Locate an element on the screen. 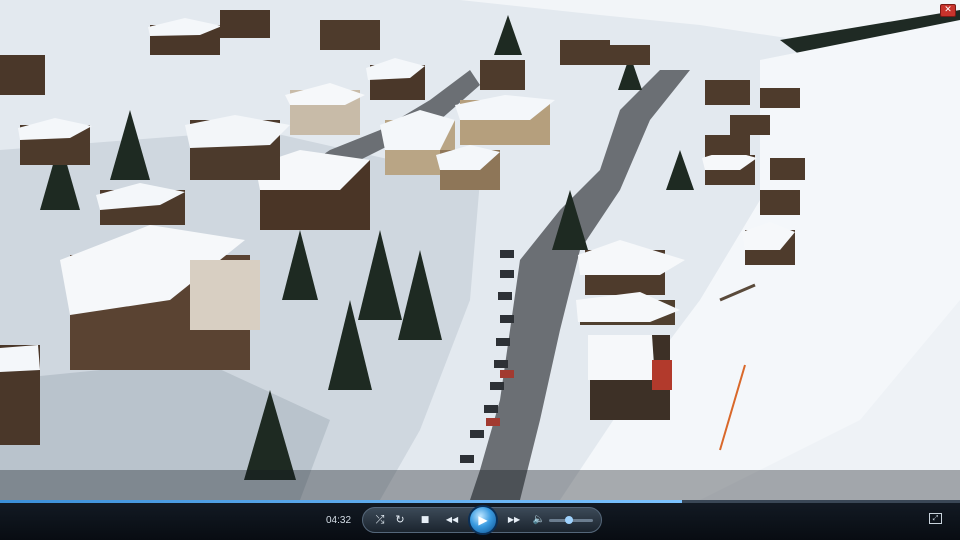  volume-slider is located at coordinates (571, 520).